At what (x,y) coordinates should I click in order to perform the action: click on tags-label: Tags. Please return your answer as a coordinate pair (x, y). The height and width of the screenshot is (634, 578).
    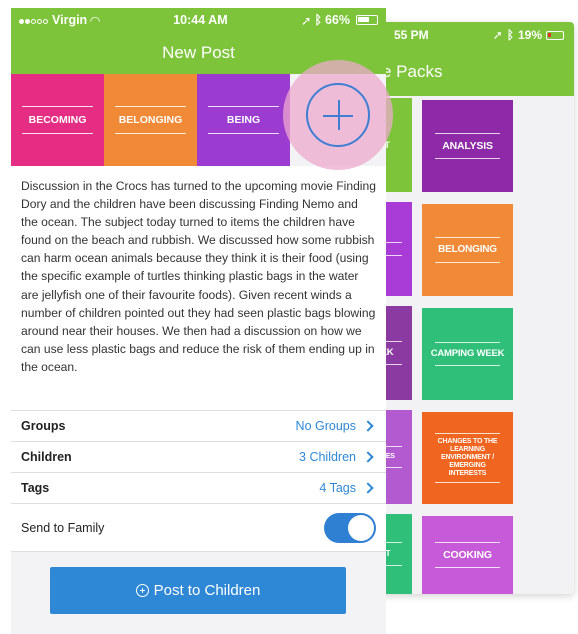
    Looking at the image, I should click on (35, 488).